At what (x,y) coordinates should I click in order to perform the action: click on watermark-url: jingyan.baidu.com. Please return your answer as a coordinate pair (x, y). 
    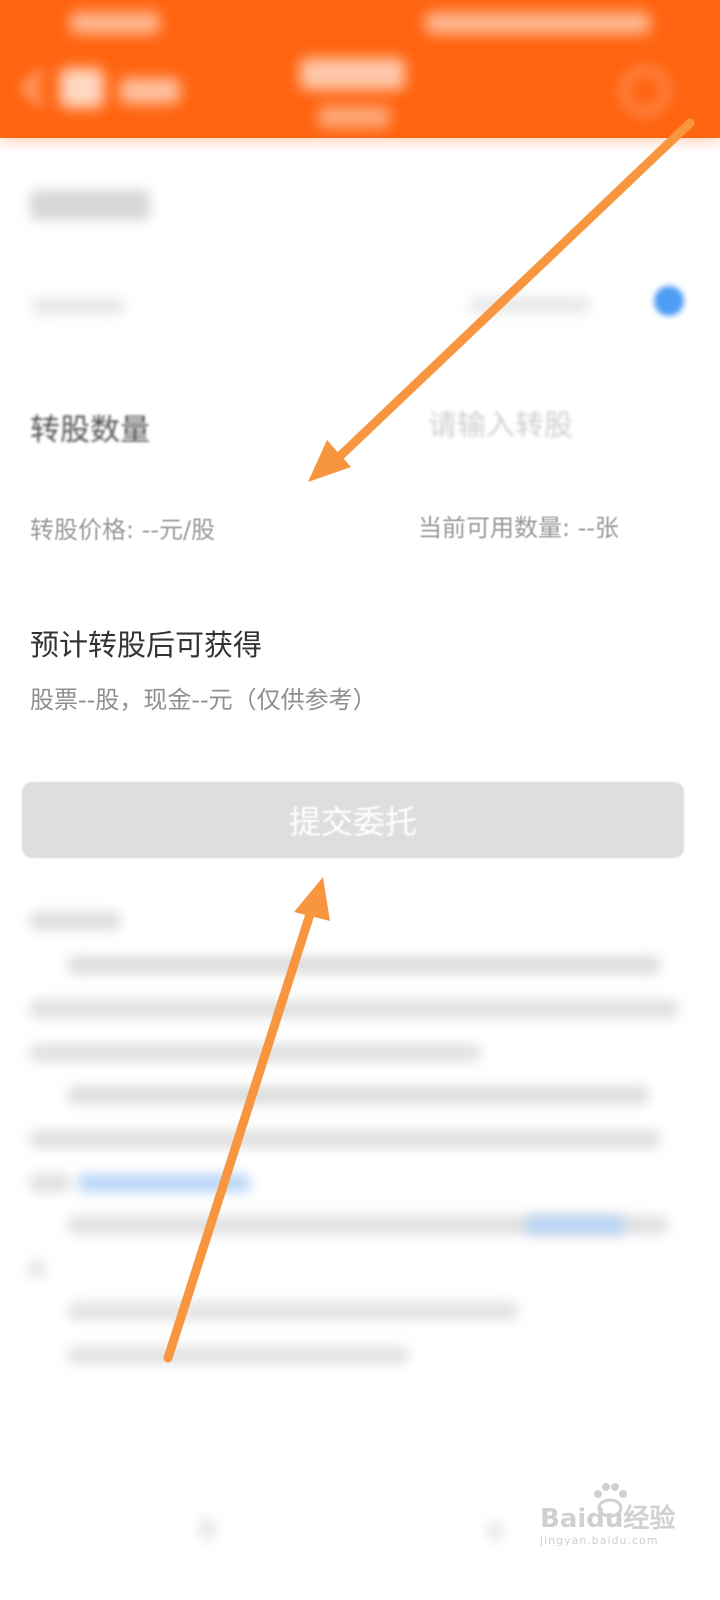
    Looking at the image, I should click on (599, 1540).